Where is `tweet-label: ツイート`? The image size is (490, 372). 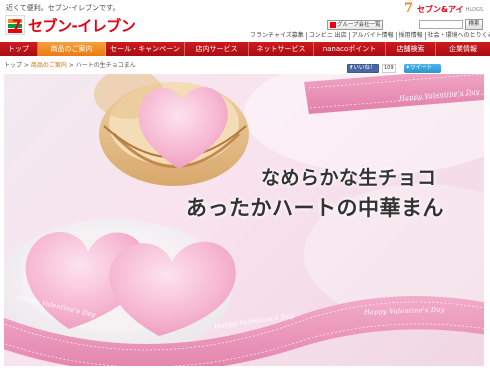 tweet-label: ツイート is located at coordinates (421, 68).